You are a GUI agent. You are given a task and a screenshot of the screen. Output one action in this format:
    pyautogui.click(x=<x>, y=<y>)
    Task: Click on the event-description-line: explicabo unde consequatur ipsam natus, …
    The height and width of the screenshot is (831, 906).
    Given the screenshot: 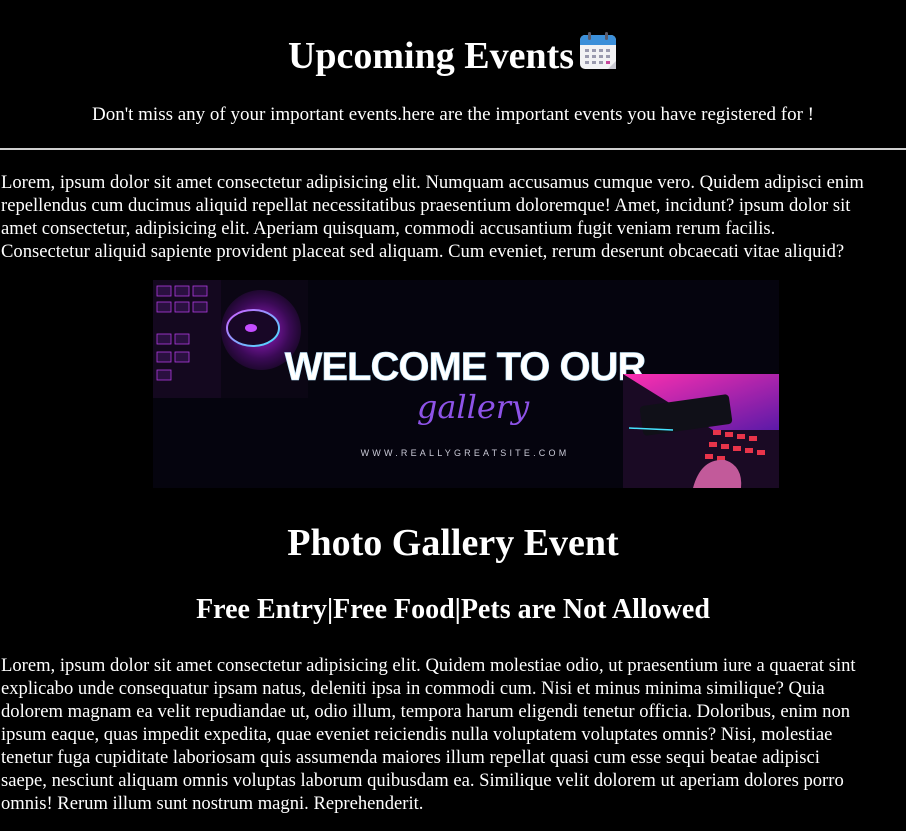 What is the action you would take?
    pyautogui.click(x=413, y=688)
    